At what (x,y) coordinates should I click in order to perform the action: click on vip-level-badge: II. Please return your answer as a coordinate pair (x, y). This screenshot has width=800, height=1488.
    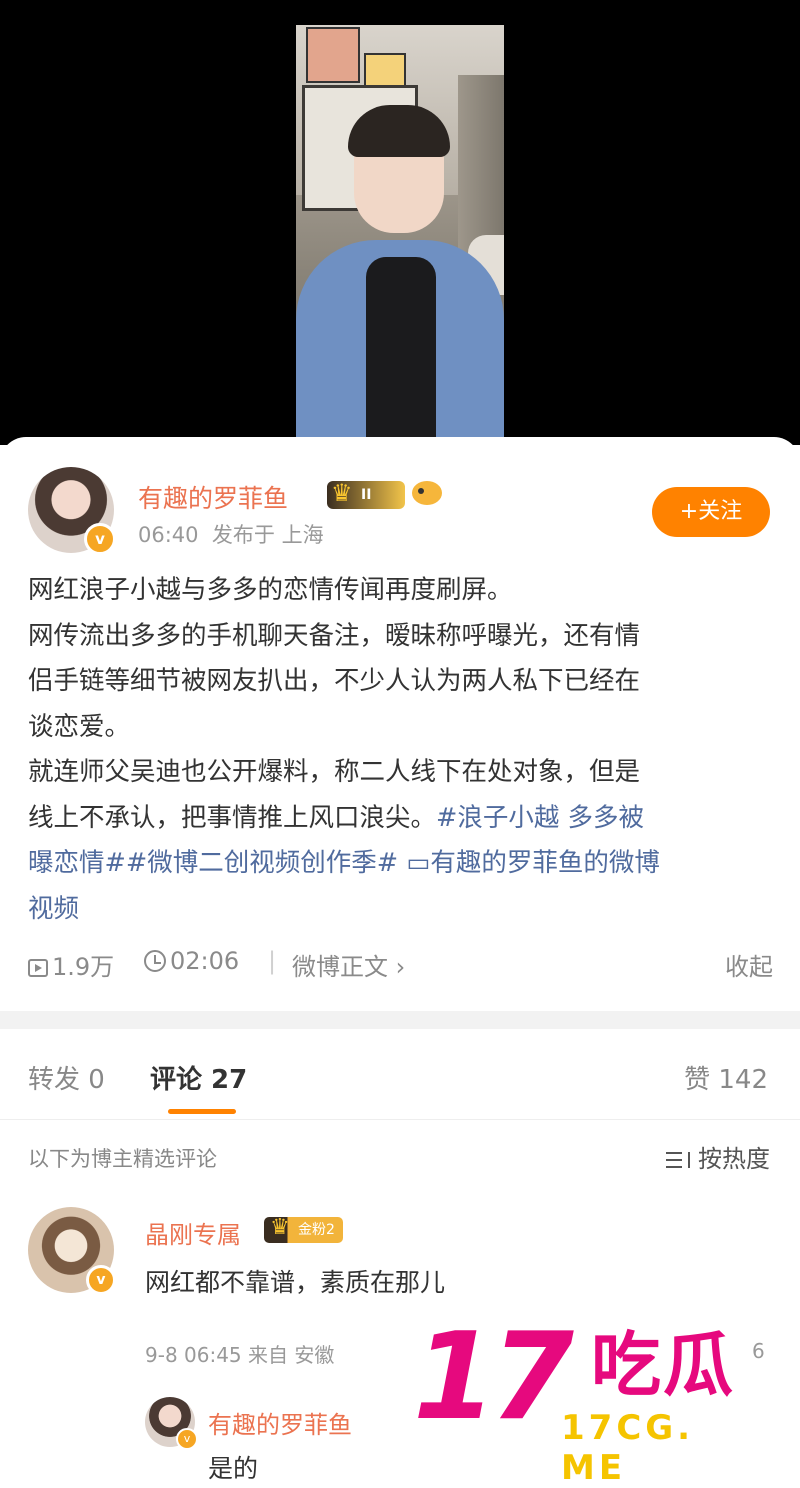
    Looking at the image, I should click on (366, 494).